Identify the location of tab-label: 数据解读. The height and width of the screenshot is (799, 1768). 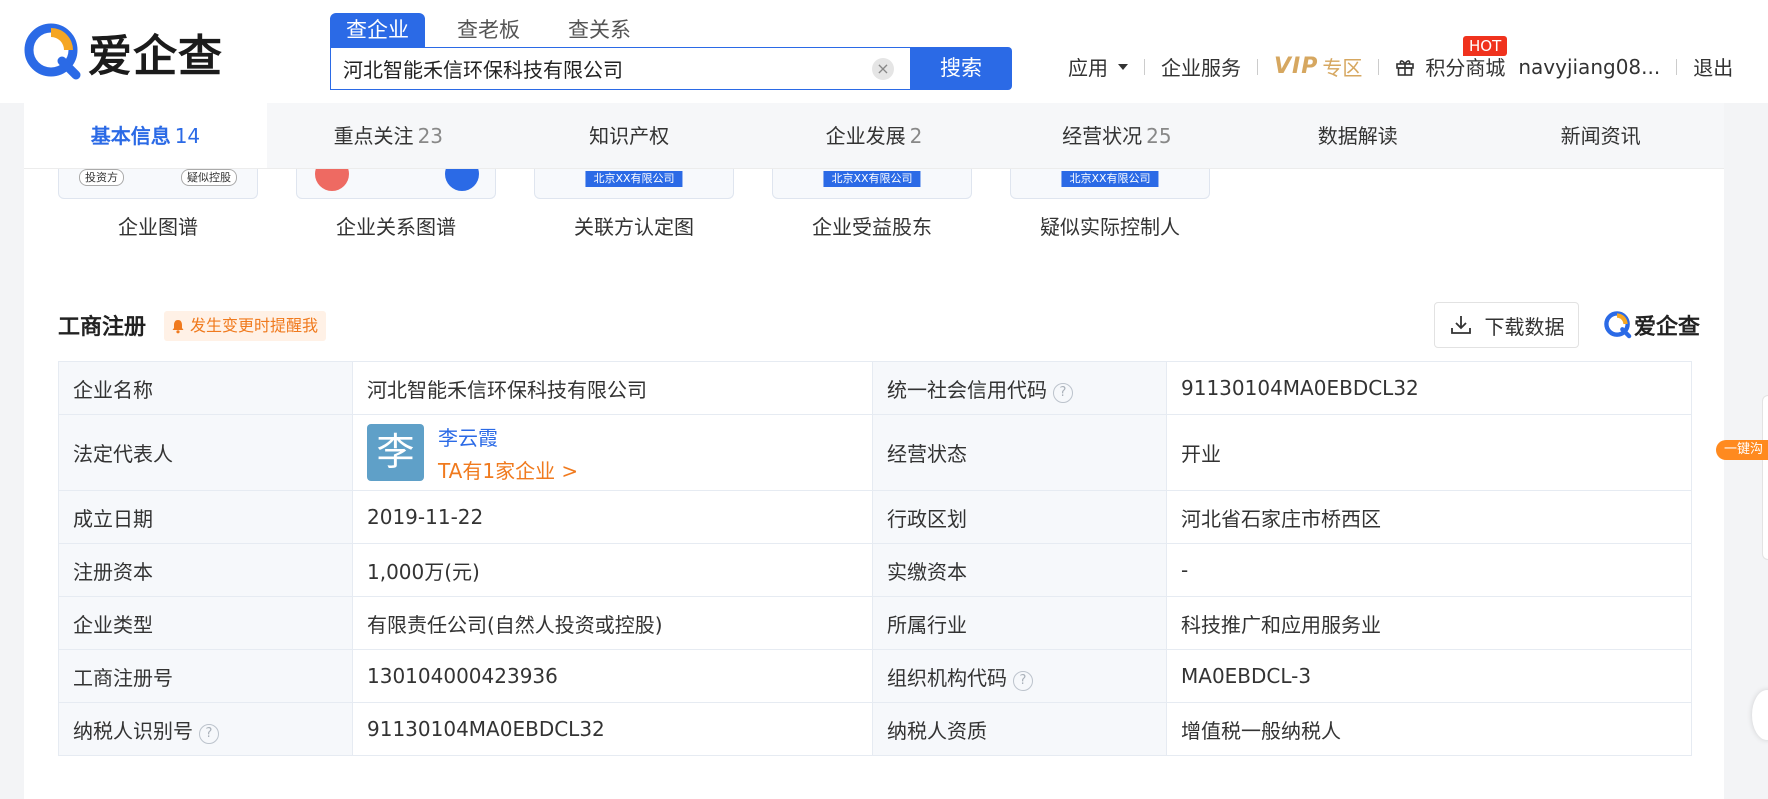
(1357, 136).